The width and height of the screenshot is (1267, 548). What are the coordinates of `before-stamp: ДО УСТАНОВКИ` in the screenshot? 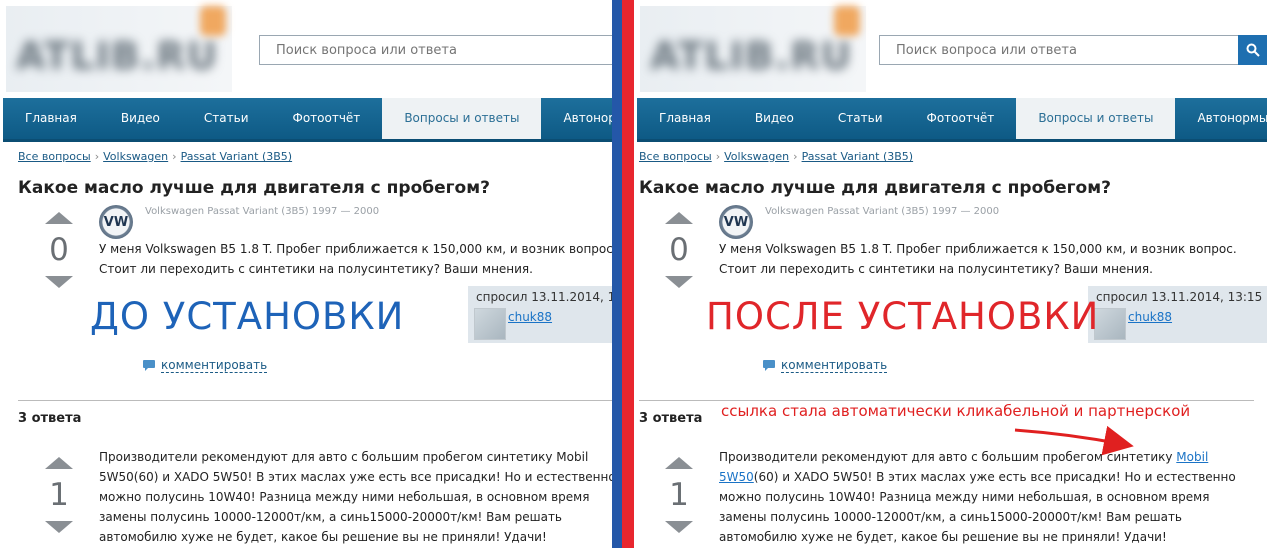 It's located at (247, 316).